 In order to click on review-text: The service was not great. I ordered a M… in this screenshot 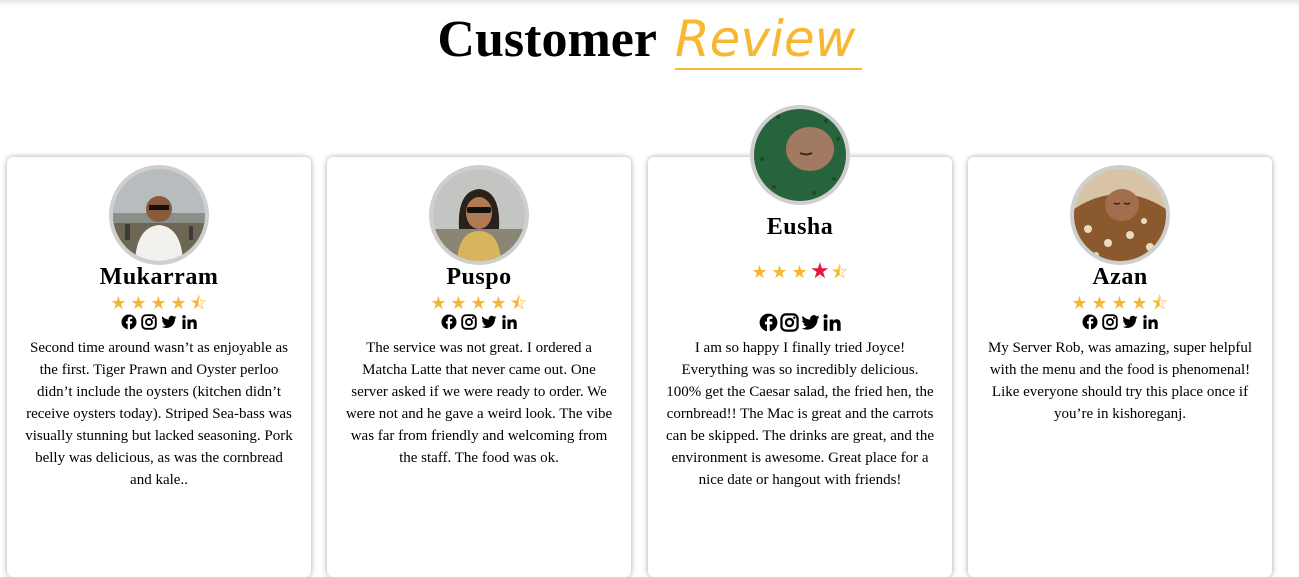, I will do `click(479, 403)`.